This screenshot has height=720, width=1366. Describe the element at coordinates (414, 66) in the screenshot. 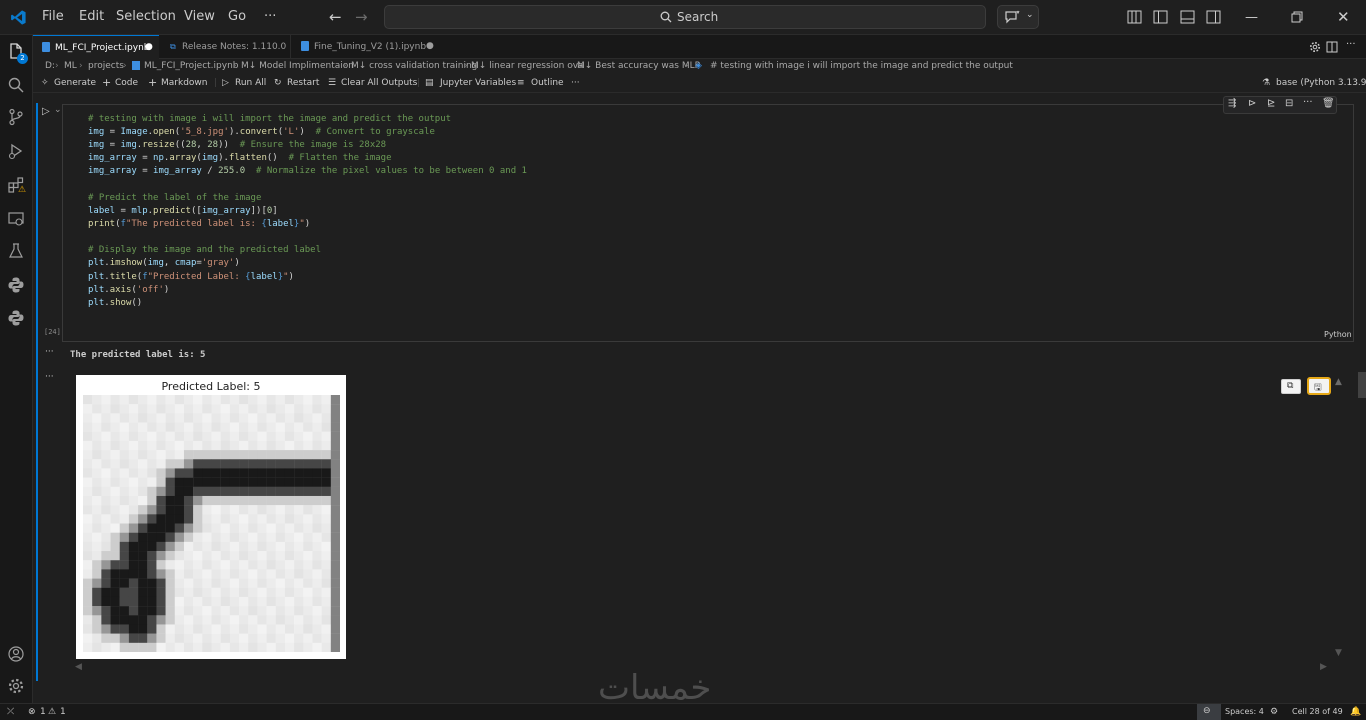

I see `breadcrumb-section-cv: M↓ cross validation training` at that location.